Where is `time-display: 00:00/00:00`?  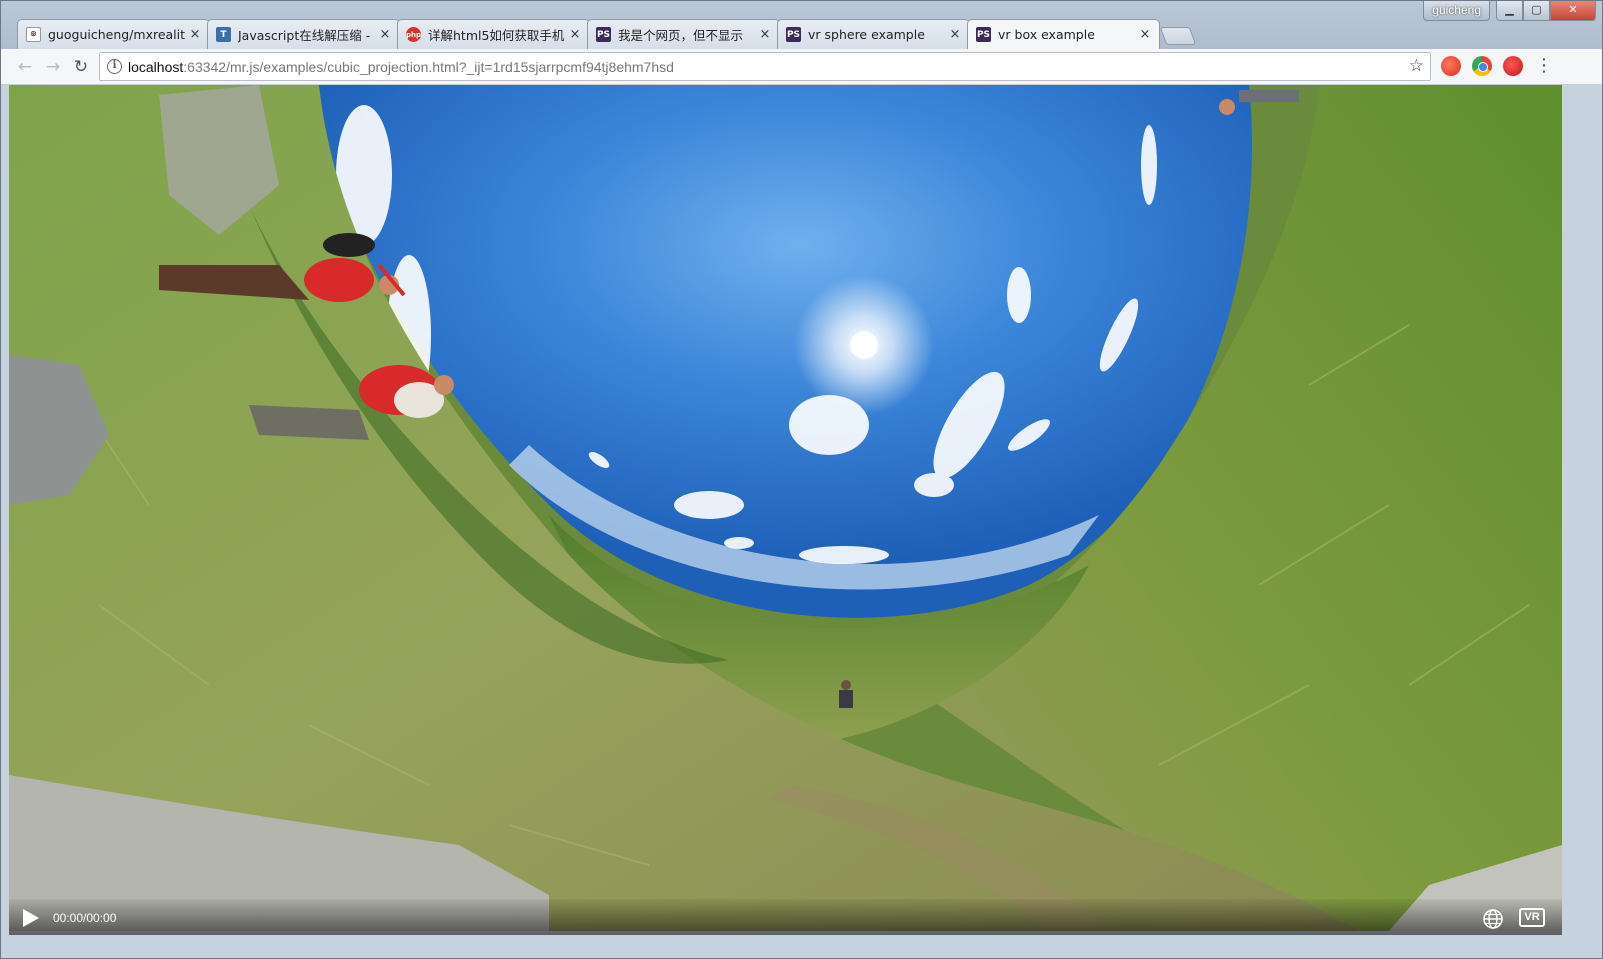 time-display: 00:00/00:00 is located at coordinates (85, 918).